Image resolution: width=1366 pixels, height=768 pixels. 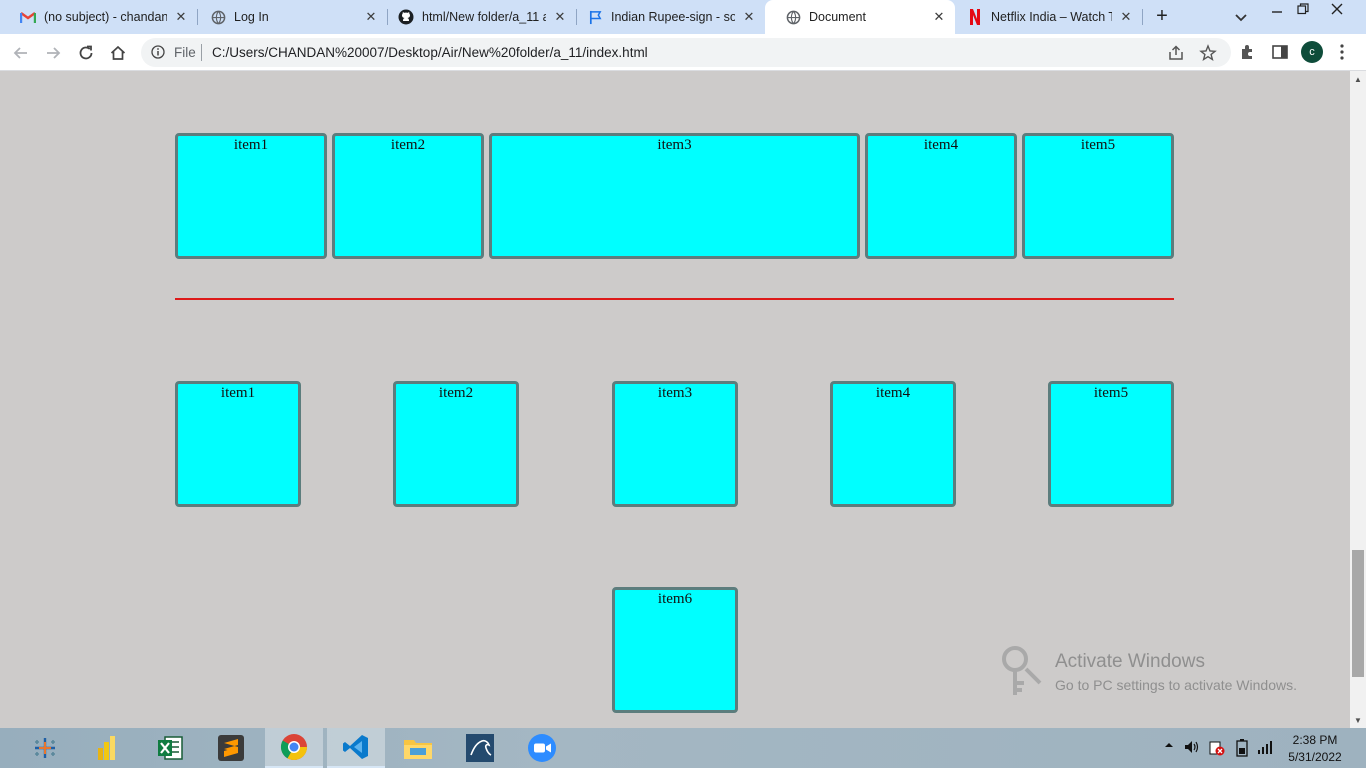 What do you see at coordinates (484, 17) in the screenshot?
I see `tab-title: html/New folder/a_11 a` at bounding box center [484, 17].